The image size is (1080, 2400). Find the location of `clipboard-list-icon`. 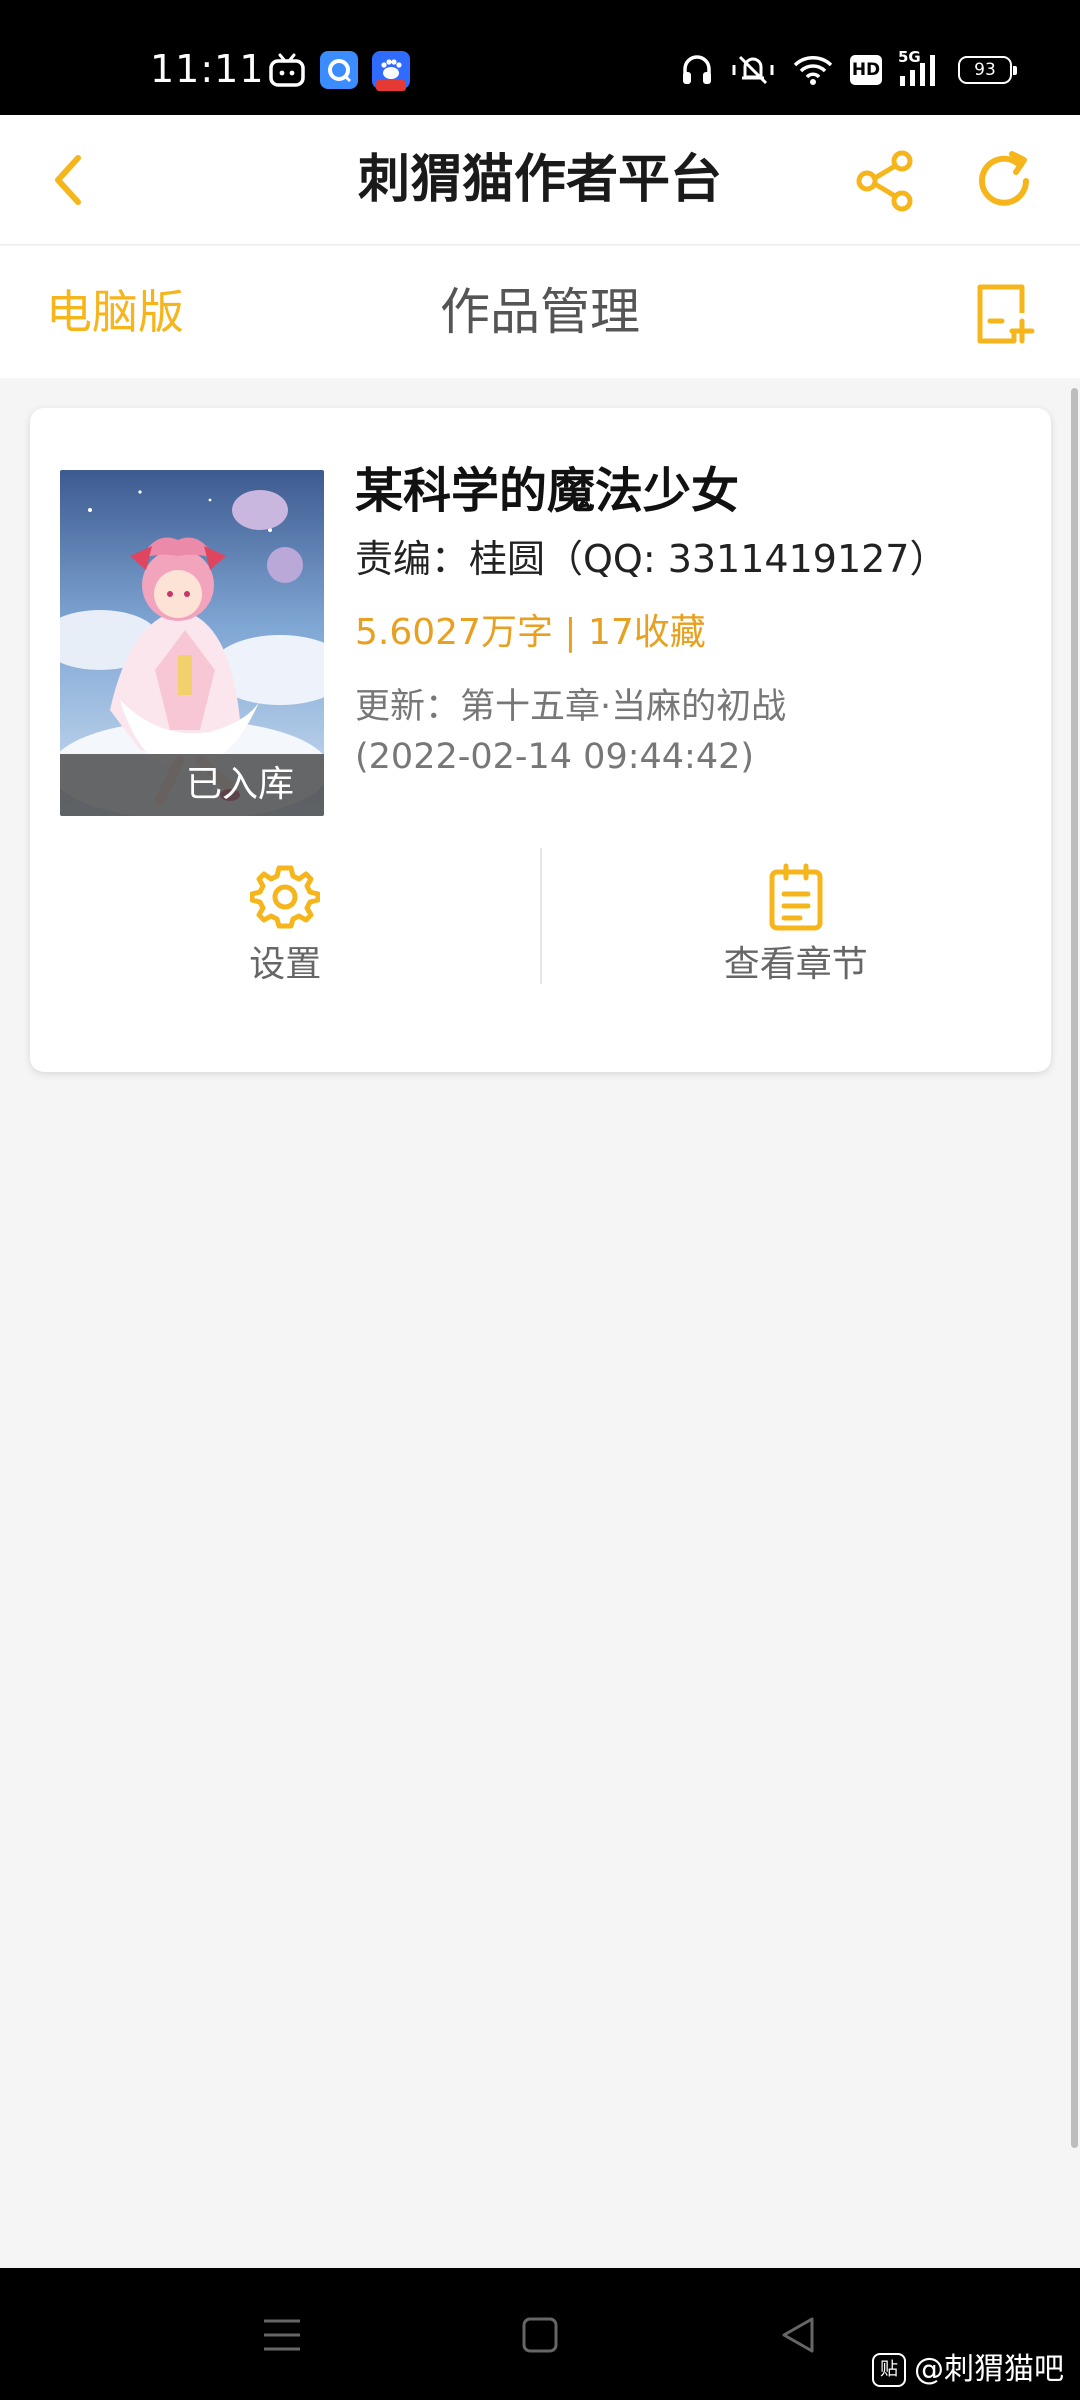

clipboard-list-icon is located at coordinates (796, 897).